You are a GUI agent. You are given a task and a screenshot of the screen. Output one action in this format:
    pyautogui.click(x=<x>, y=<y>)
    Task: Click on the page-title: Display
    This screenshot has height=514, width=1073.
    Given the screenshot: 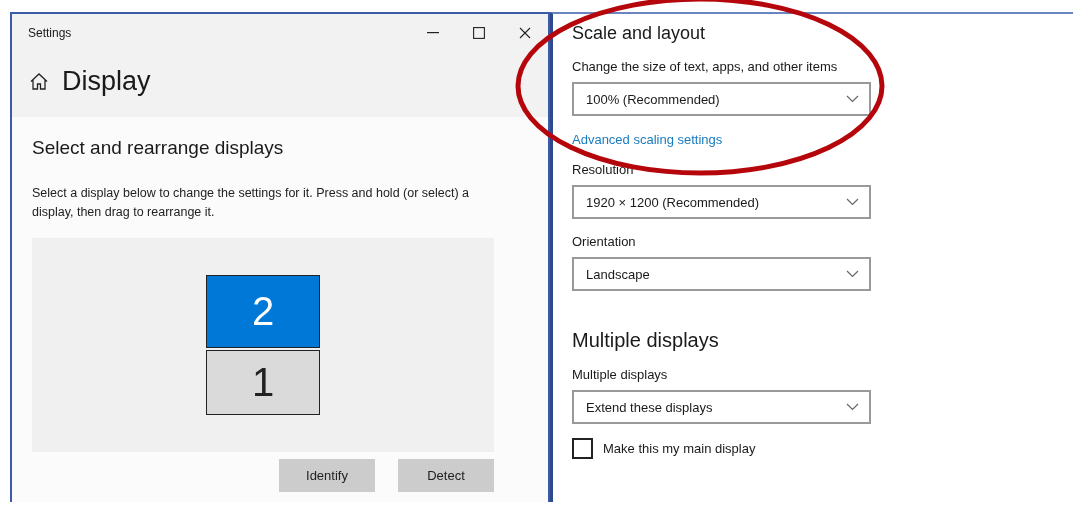 What is the action you would take?
    pyautogui.click(x=106, y=81)
    